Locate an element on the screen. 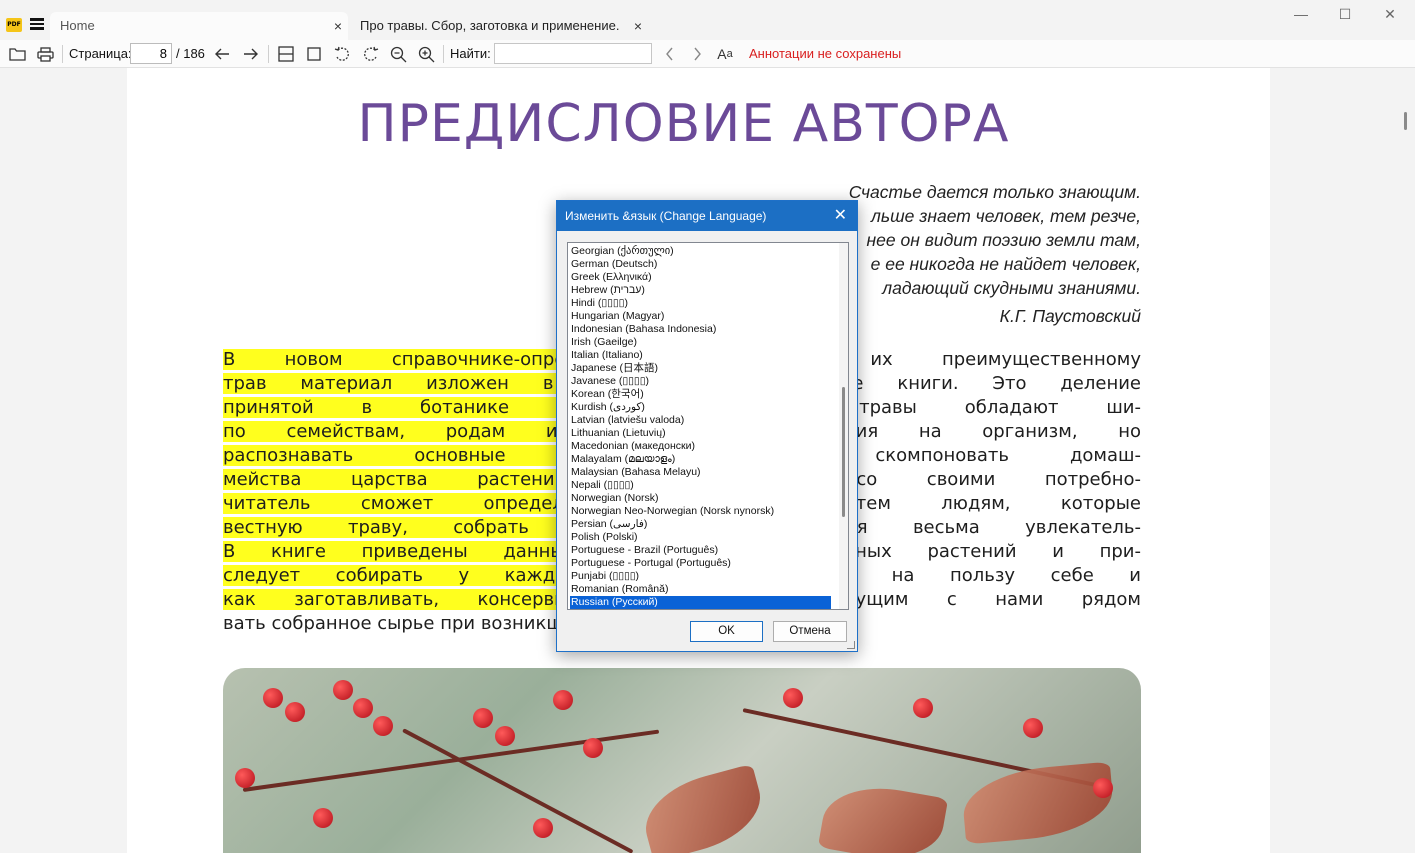 The image size is (1415, 853). zoom-out-icon is located at coordinates (398, 54).